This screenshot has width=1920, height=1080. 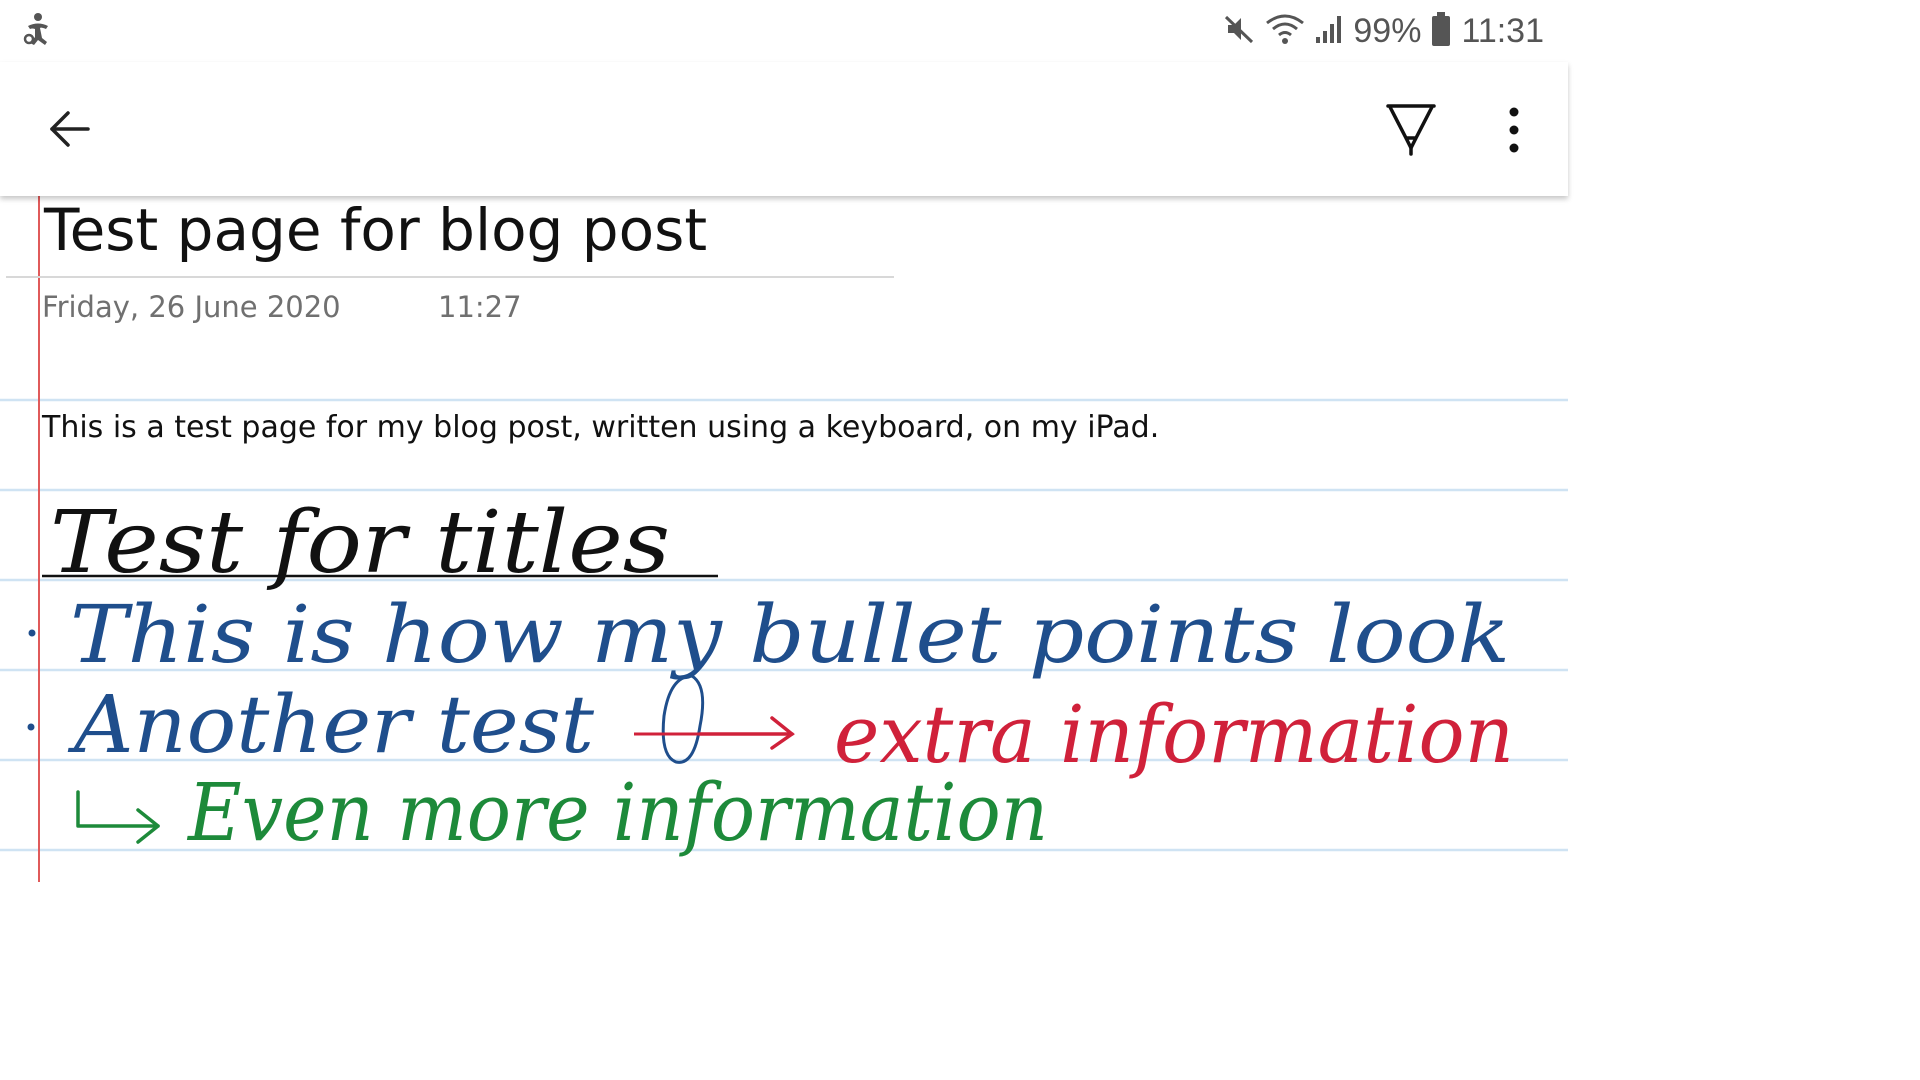 I want to click on arrow-icon, so click(x=746, y=733).